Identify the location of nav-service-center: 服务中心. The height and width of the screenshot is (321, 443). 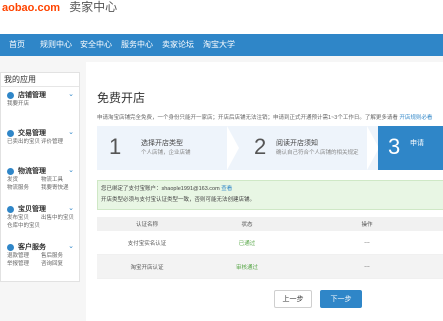
(137, 44).